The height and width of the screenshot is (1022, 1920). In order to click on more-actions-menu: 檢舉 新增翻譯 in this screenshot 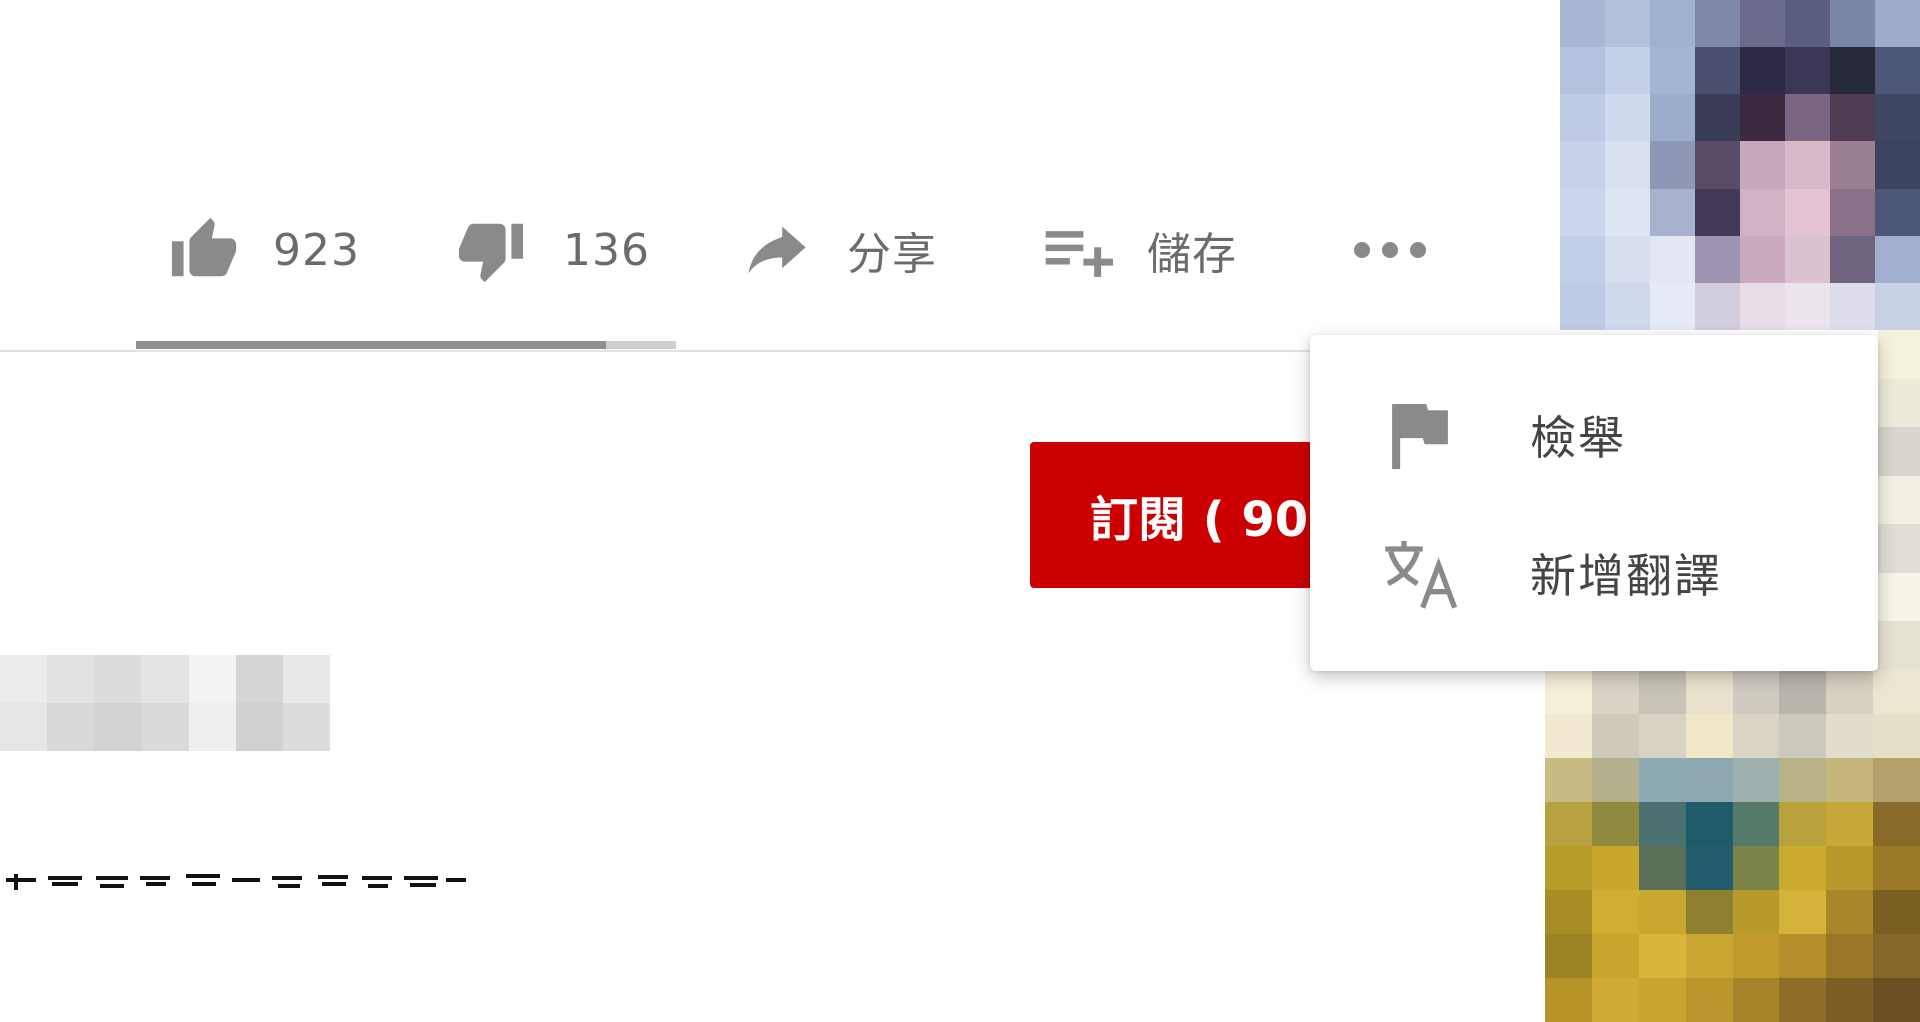, I will do `click(1594, 503)`.